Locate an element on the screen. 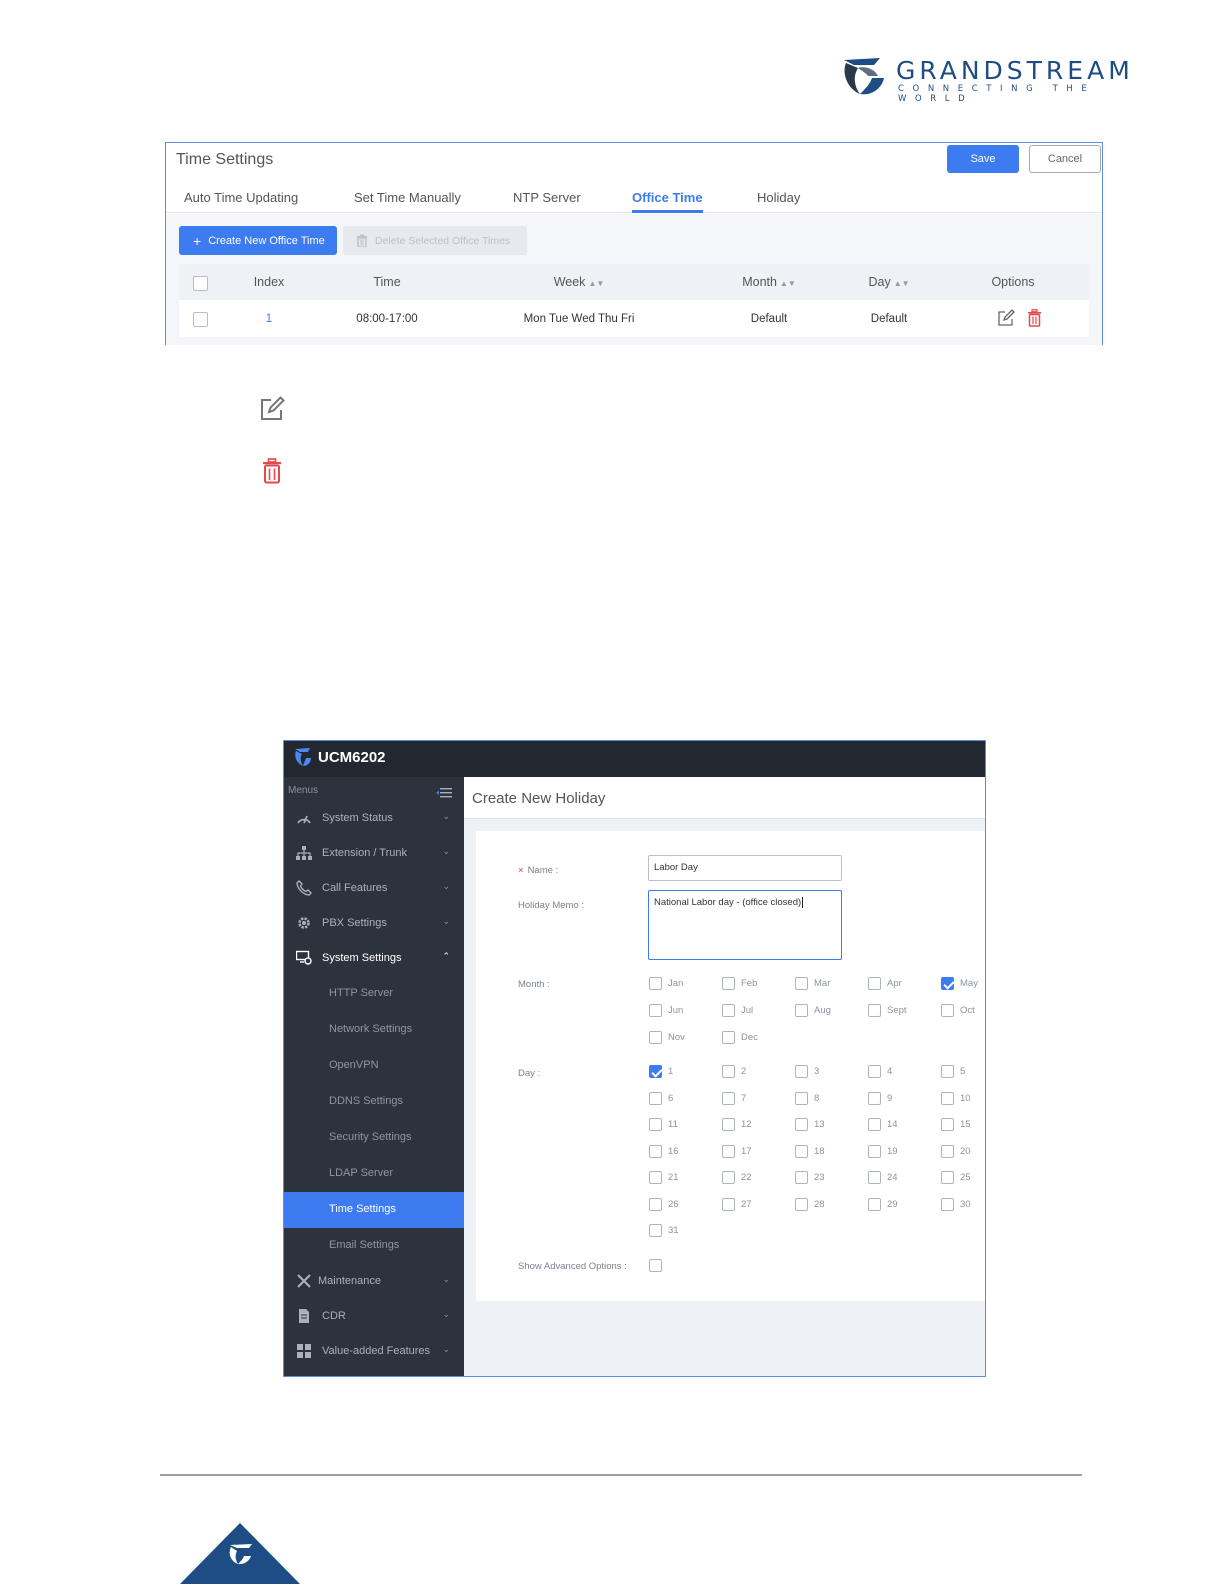  col-week: Week ▲▼ is located at coordinates (579, 282).